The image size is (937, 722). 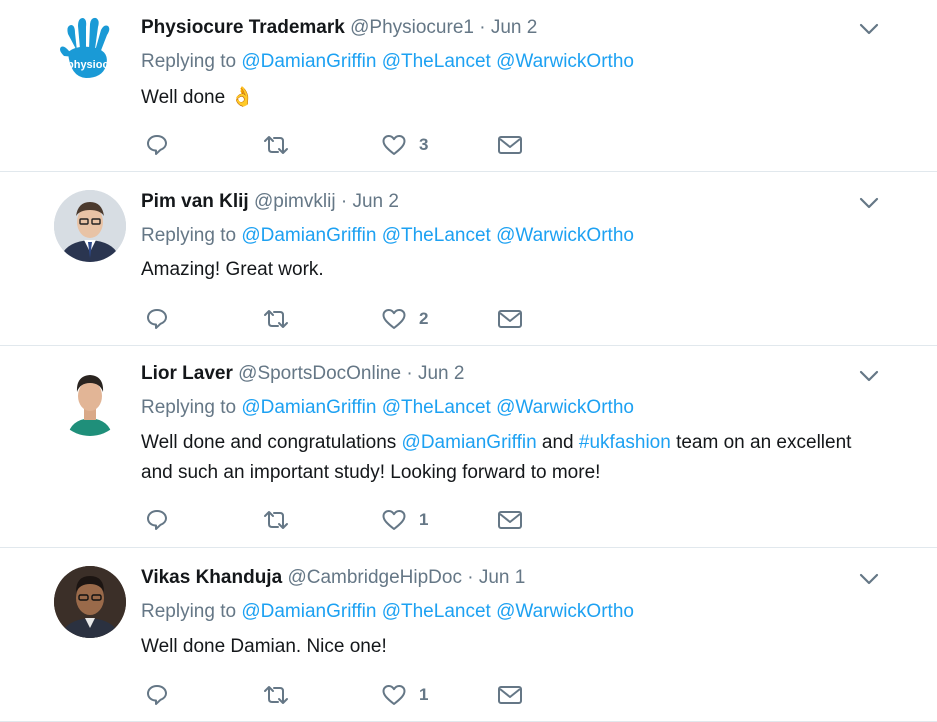 What do you see at coordinates (295, 201) in the screenshot?
I see `user-handle: @pimvklij` at bounding box center [295, 201].